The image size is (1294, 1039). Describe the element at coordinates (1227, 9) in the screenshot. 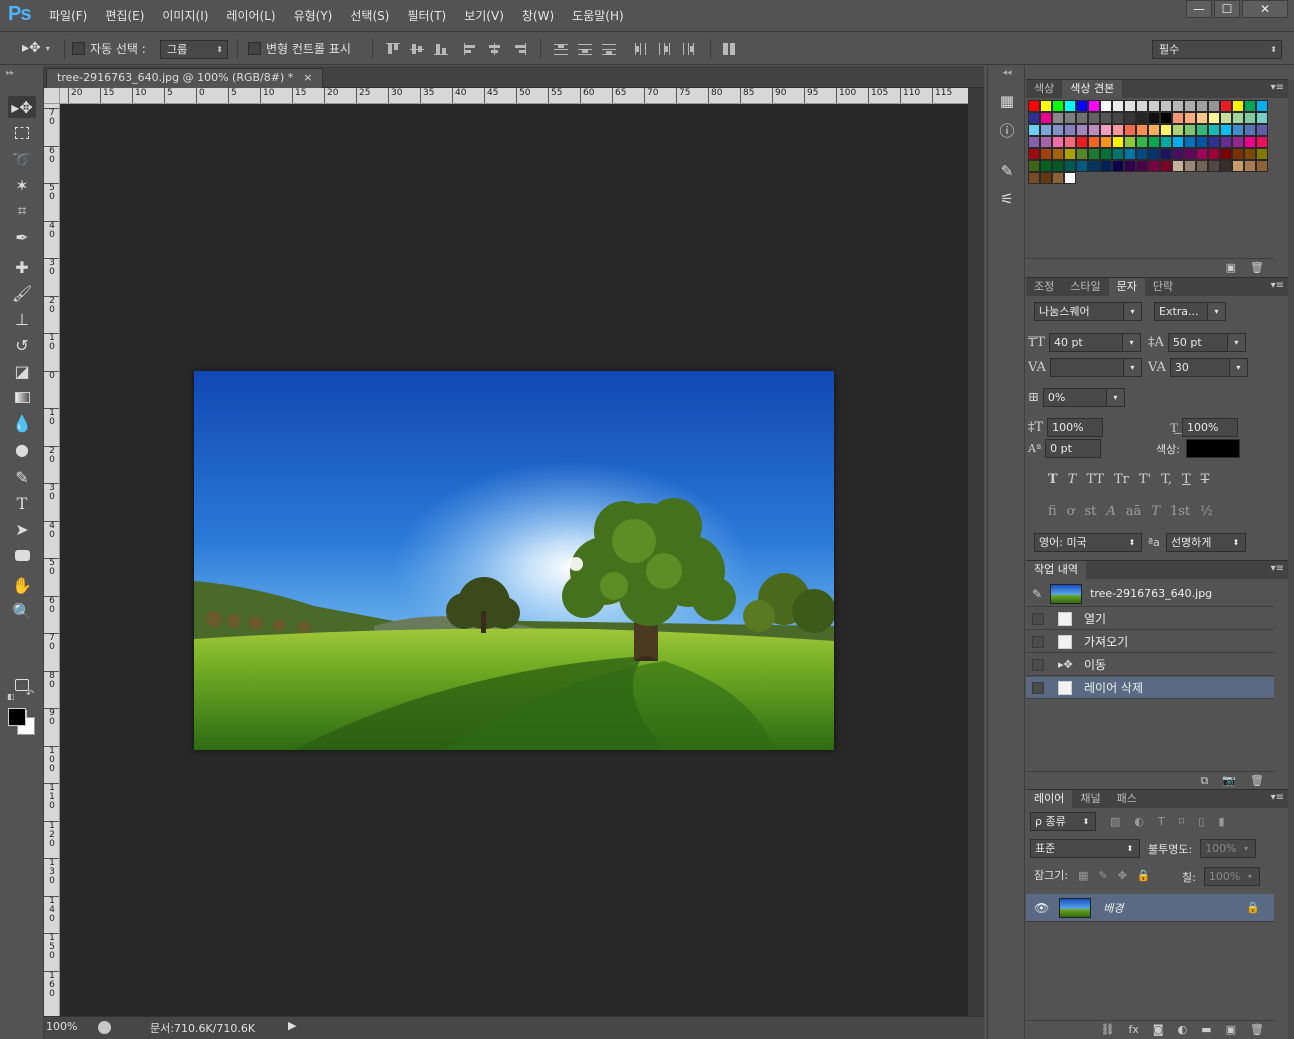

I see `maximize-button: ☐` at that location.